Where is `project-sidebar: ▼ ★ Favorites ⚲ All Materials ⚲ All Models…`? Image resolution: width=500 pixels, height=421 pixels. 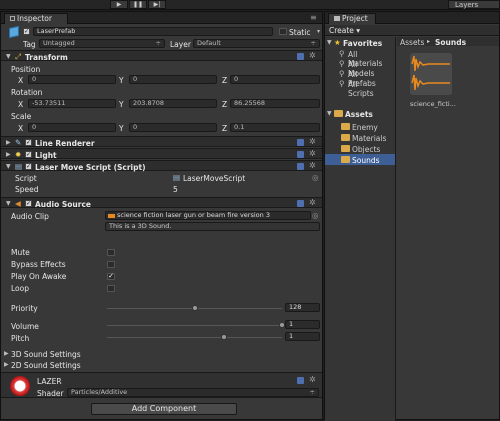 project-sidebar: ▼ ★ Favorites ⚲ All Materials ⚲ All Models… is located at coordinates (360, 229).